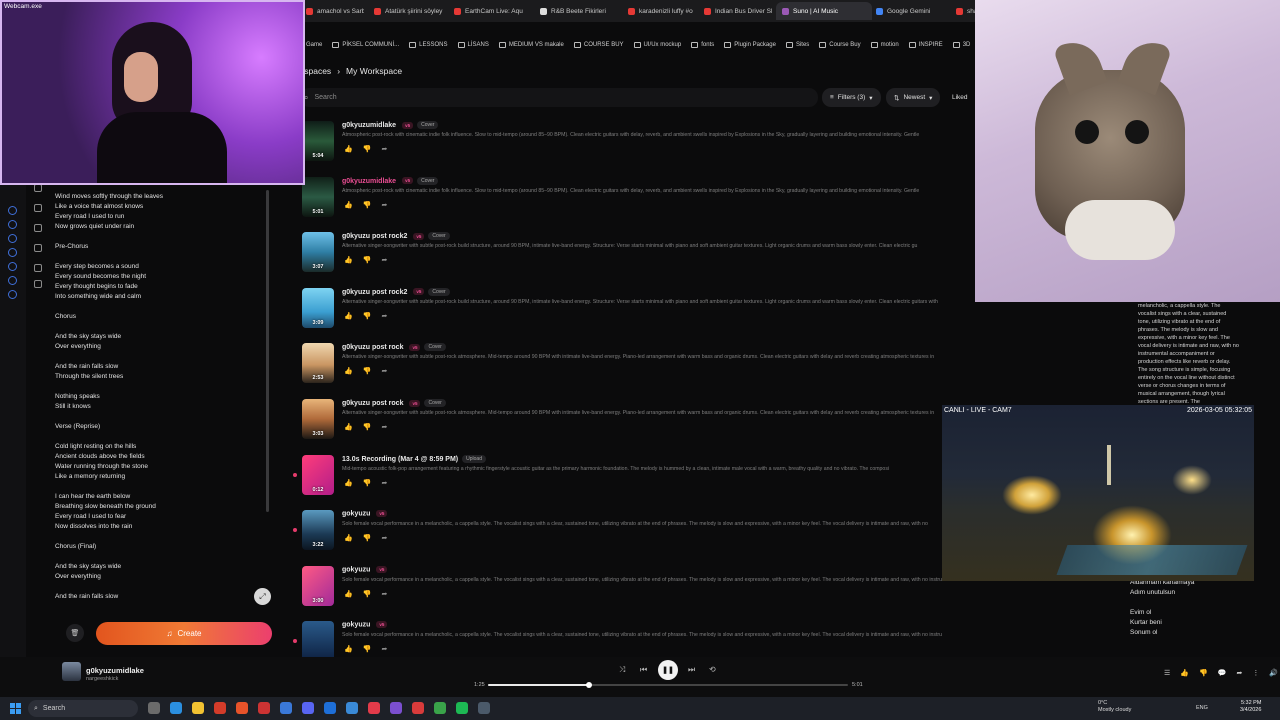 The width and height of the screenshot is (1280, 720). Describe the element at coordinates (71, 671) in the screenshot. I see `now-playing-cover` at that location.